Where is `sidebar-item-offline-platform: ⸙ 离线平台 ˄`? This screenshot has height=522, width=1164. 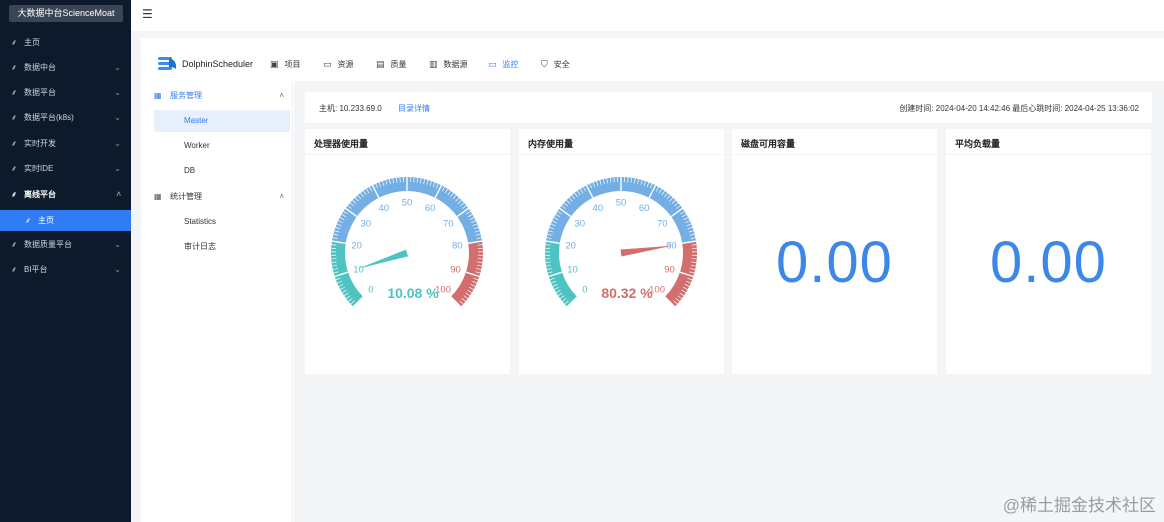
sidebar-item-offline-platform: ⸙ 离线平台 ˄ is located at coordinates (65, 194).